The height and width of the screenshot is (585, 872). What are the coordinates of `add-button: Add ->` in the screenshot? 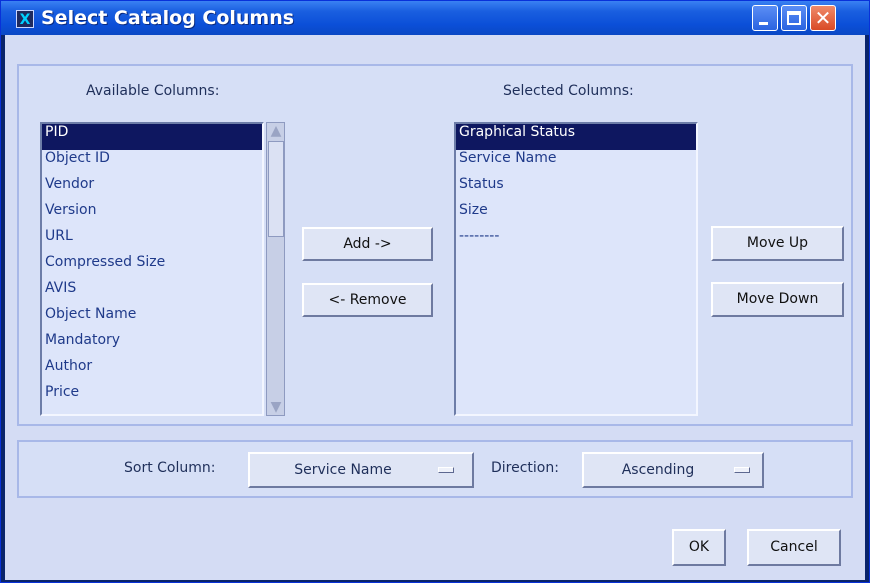 It's located at (367, 244).